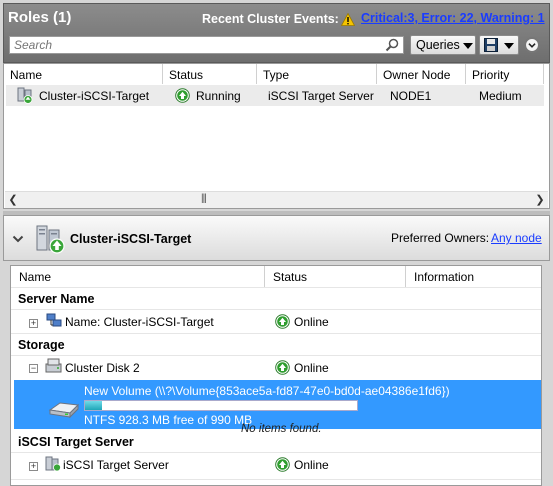 The height and width of the screenshot is (486, 553). I want to click on cluster-events-link: Critical:3, Error: 22, Warning: 1, so click(453, 18).